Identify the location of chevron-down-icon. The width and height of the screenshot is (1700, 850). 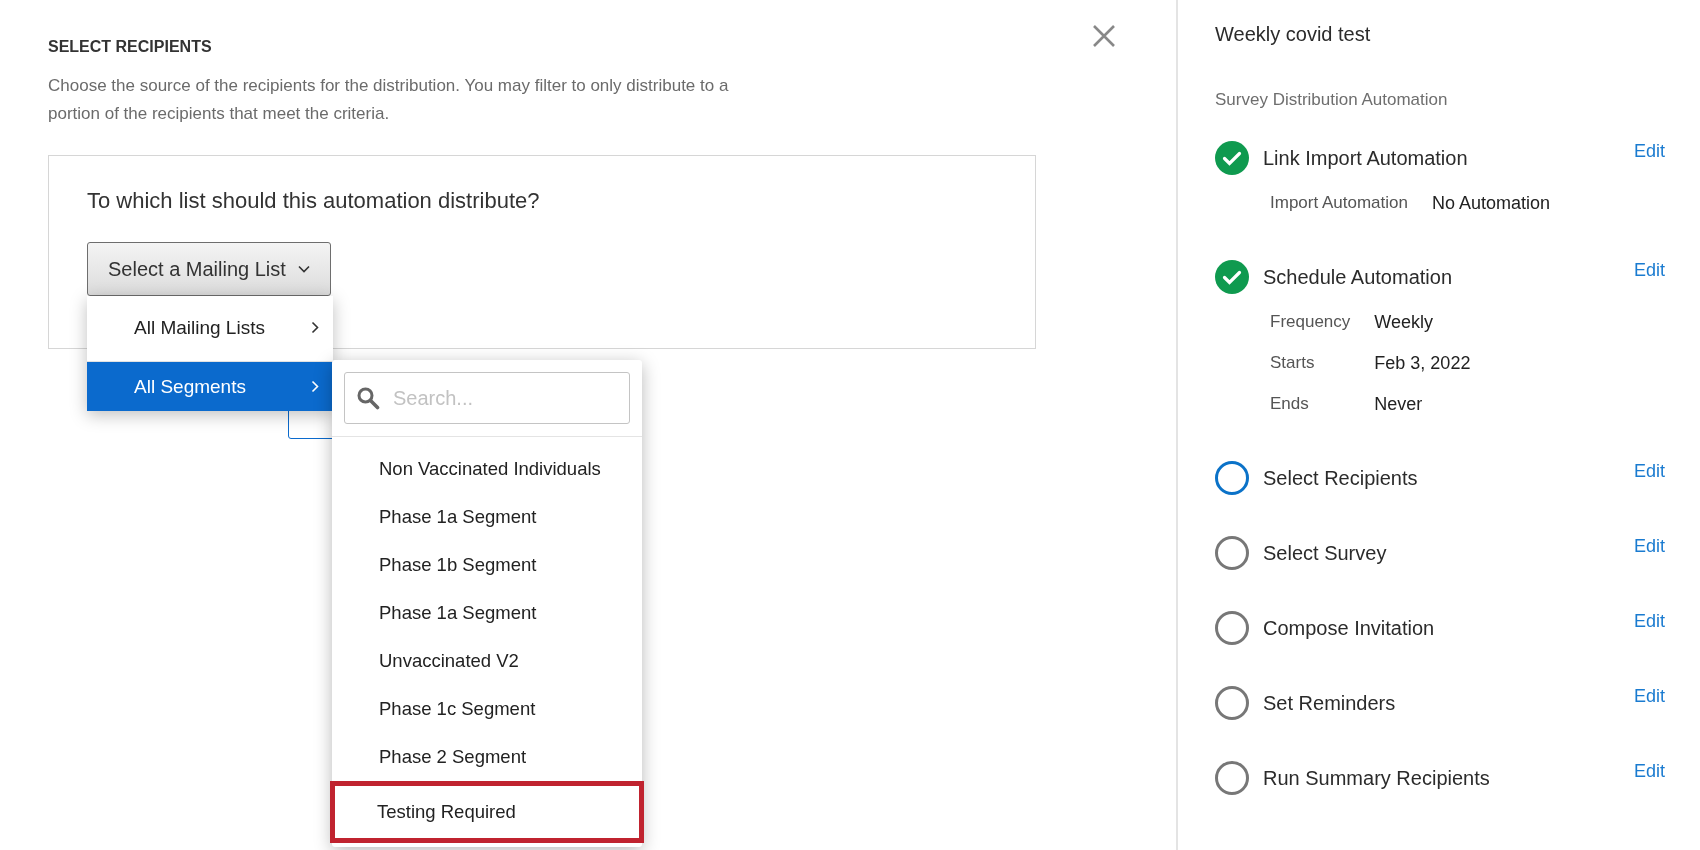
(303, 269).